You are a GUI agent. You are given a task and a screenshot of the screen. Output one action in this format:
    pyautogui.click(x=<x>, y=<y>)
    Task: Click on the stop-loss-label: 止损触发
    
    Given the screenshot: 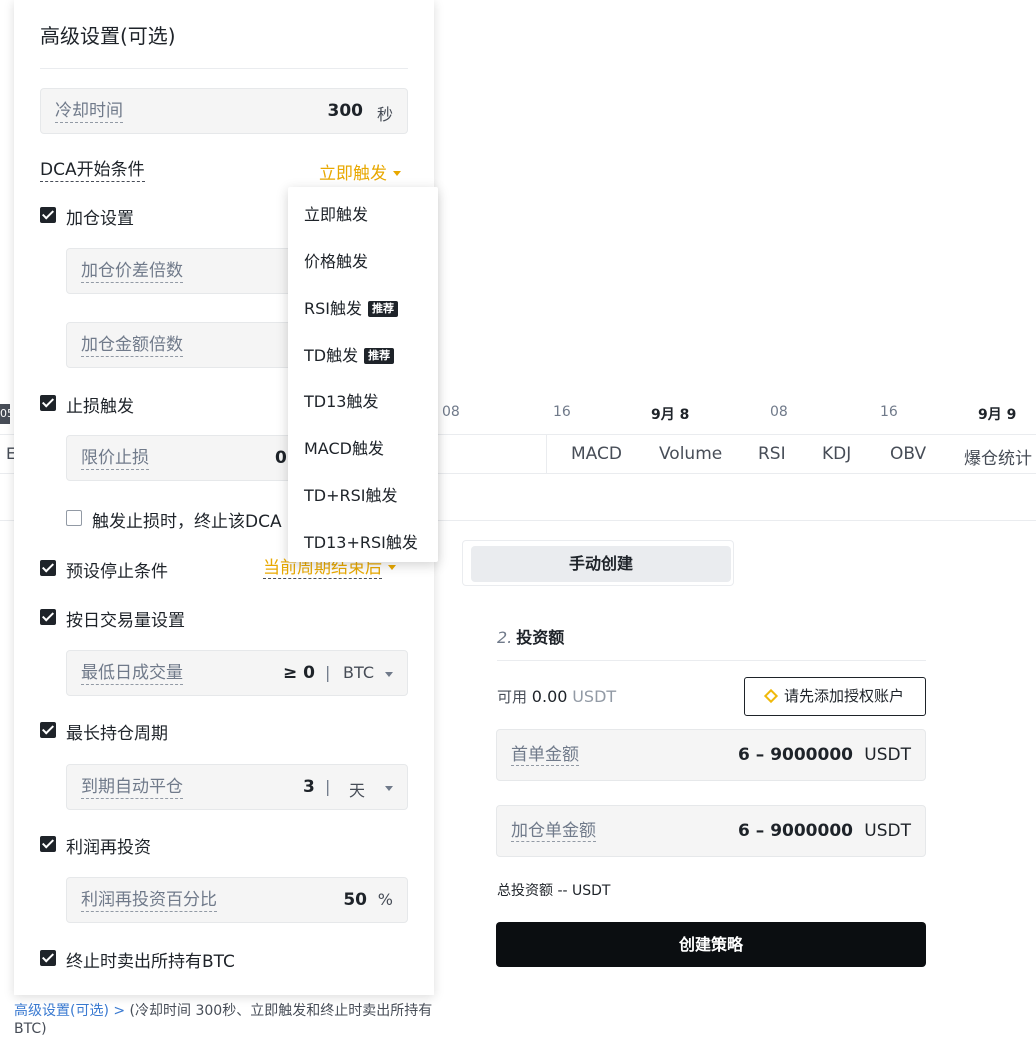 What is the action you would take?
    pyautogui.click(x=100, y=407)
    